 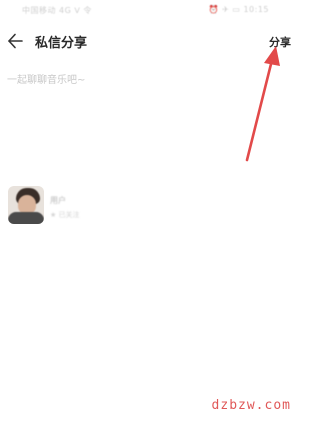 I want to click on share-button: 分享, so click(x=280, y=42).